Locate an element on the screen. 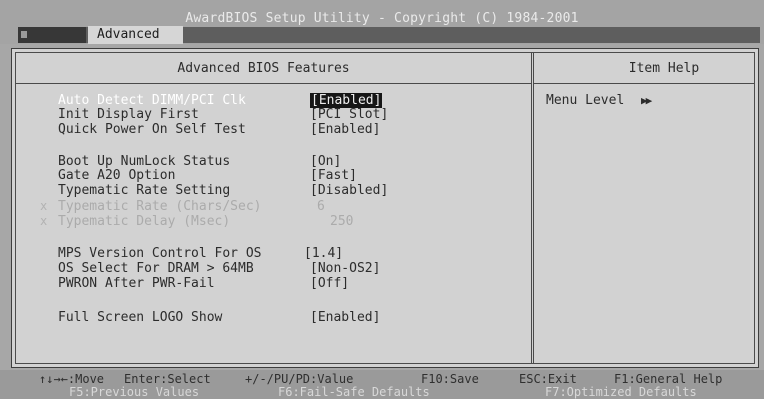 This screenshot has width=764, height=399. option-value-typematic-rate: 6 is located at coordinates (321, 206).